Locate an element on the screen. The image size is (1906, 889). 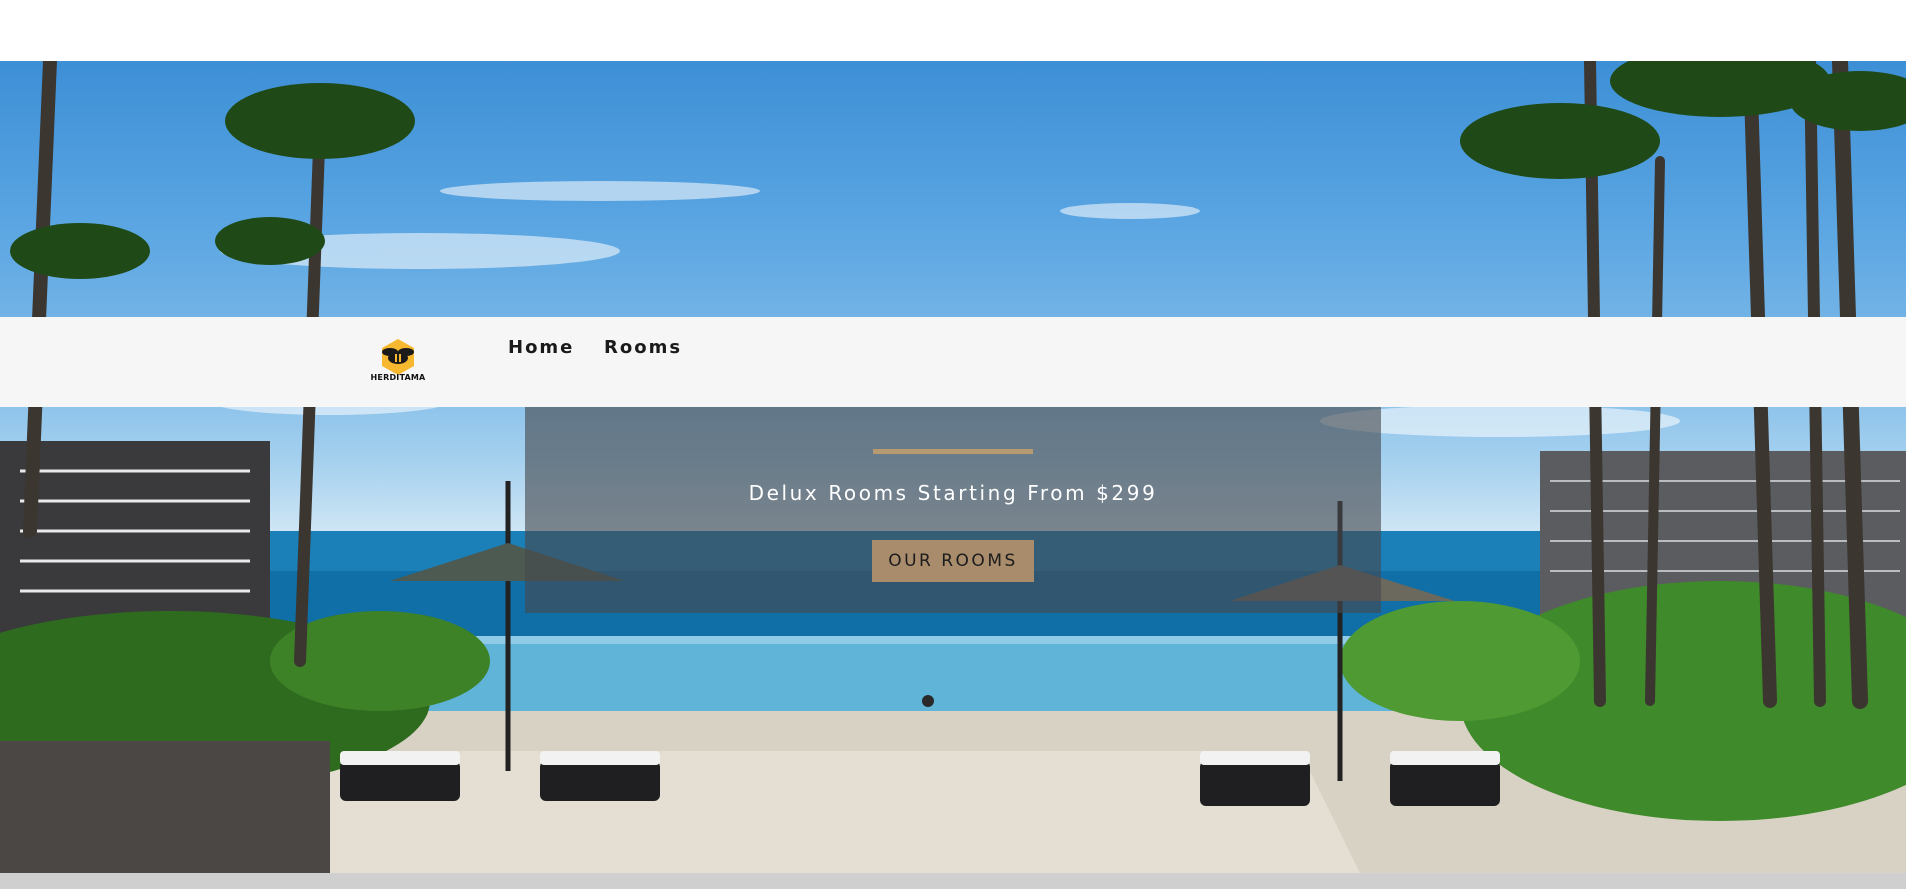
our-rooms-button: OUR ROOMS is located at coordinates (953, 561).